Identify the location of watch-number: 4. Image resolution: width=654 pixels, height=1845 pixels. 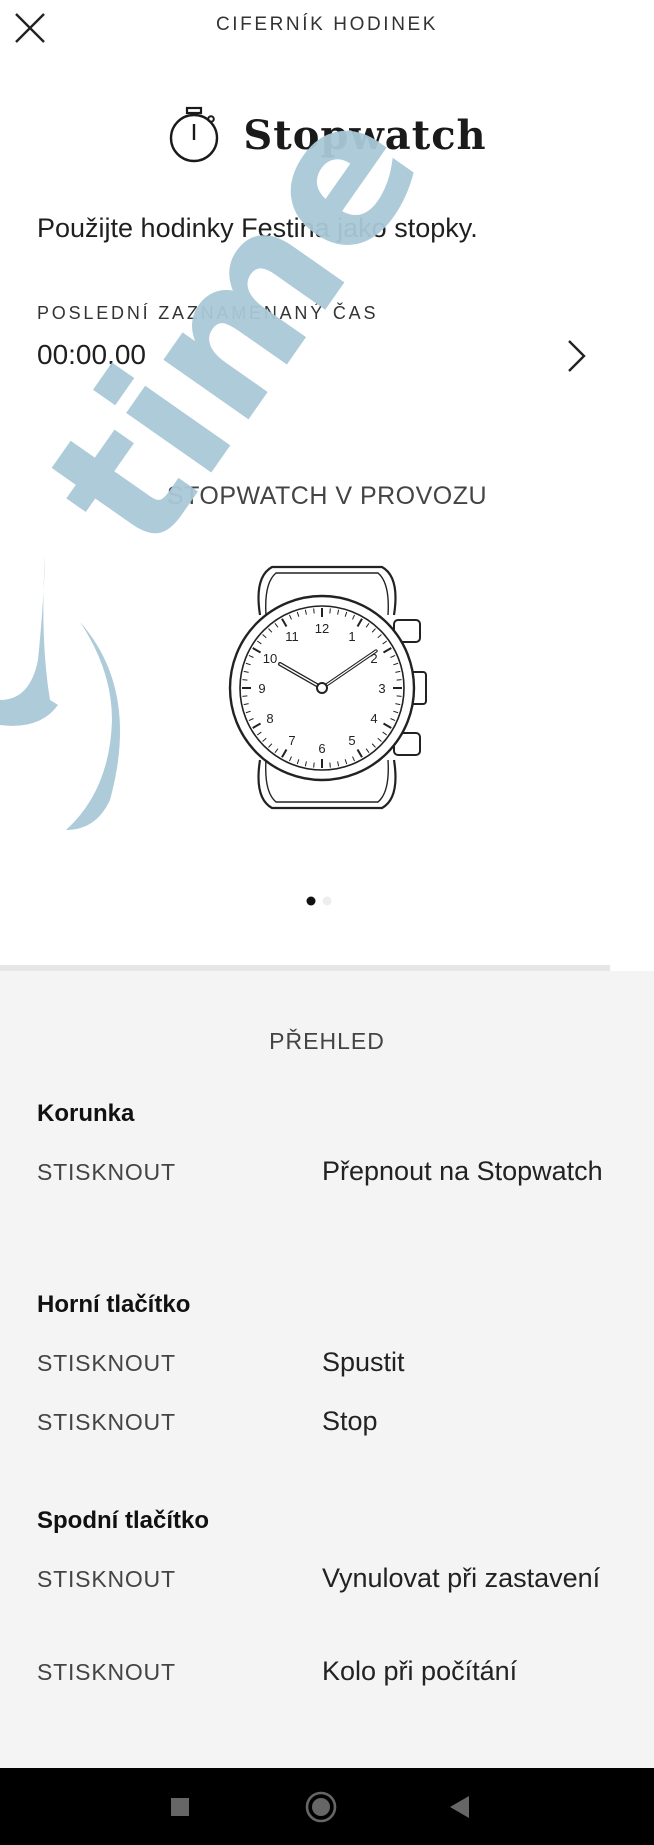
(373, 718).